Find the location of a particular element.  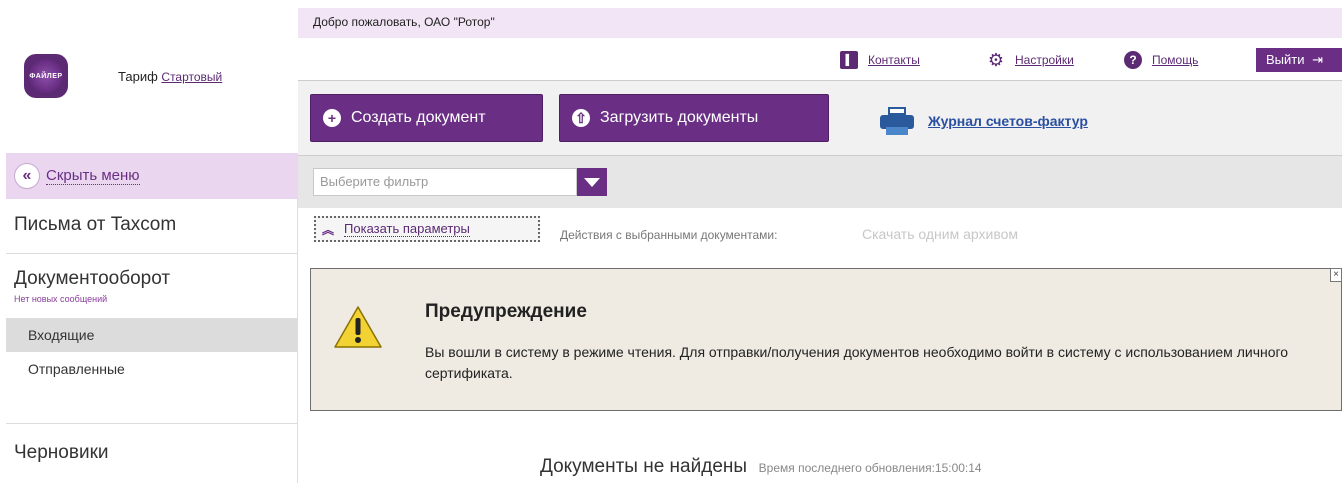

help-icon: ? is located at coordinates (1133, 60).